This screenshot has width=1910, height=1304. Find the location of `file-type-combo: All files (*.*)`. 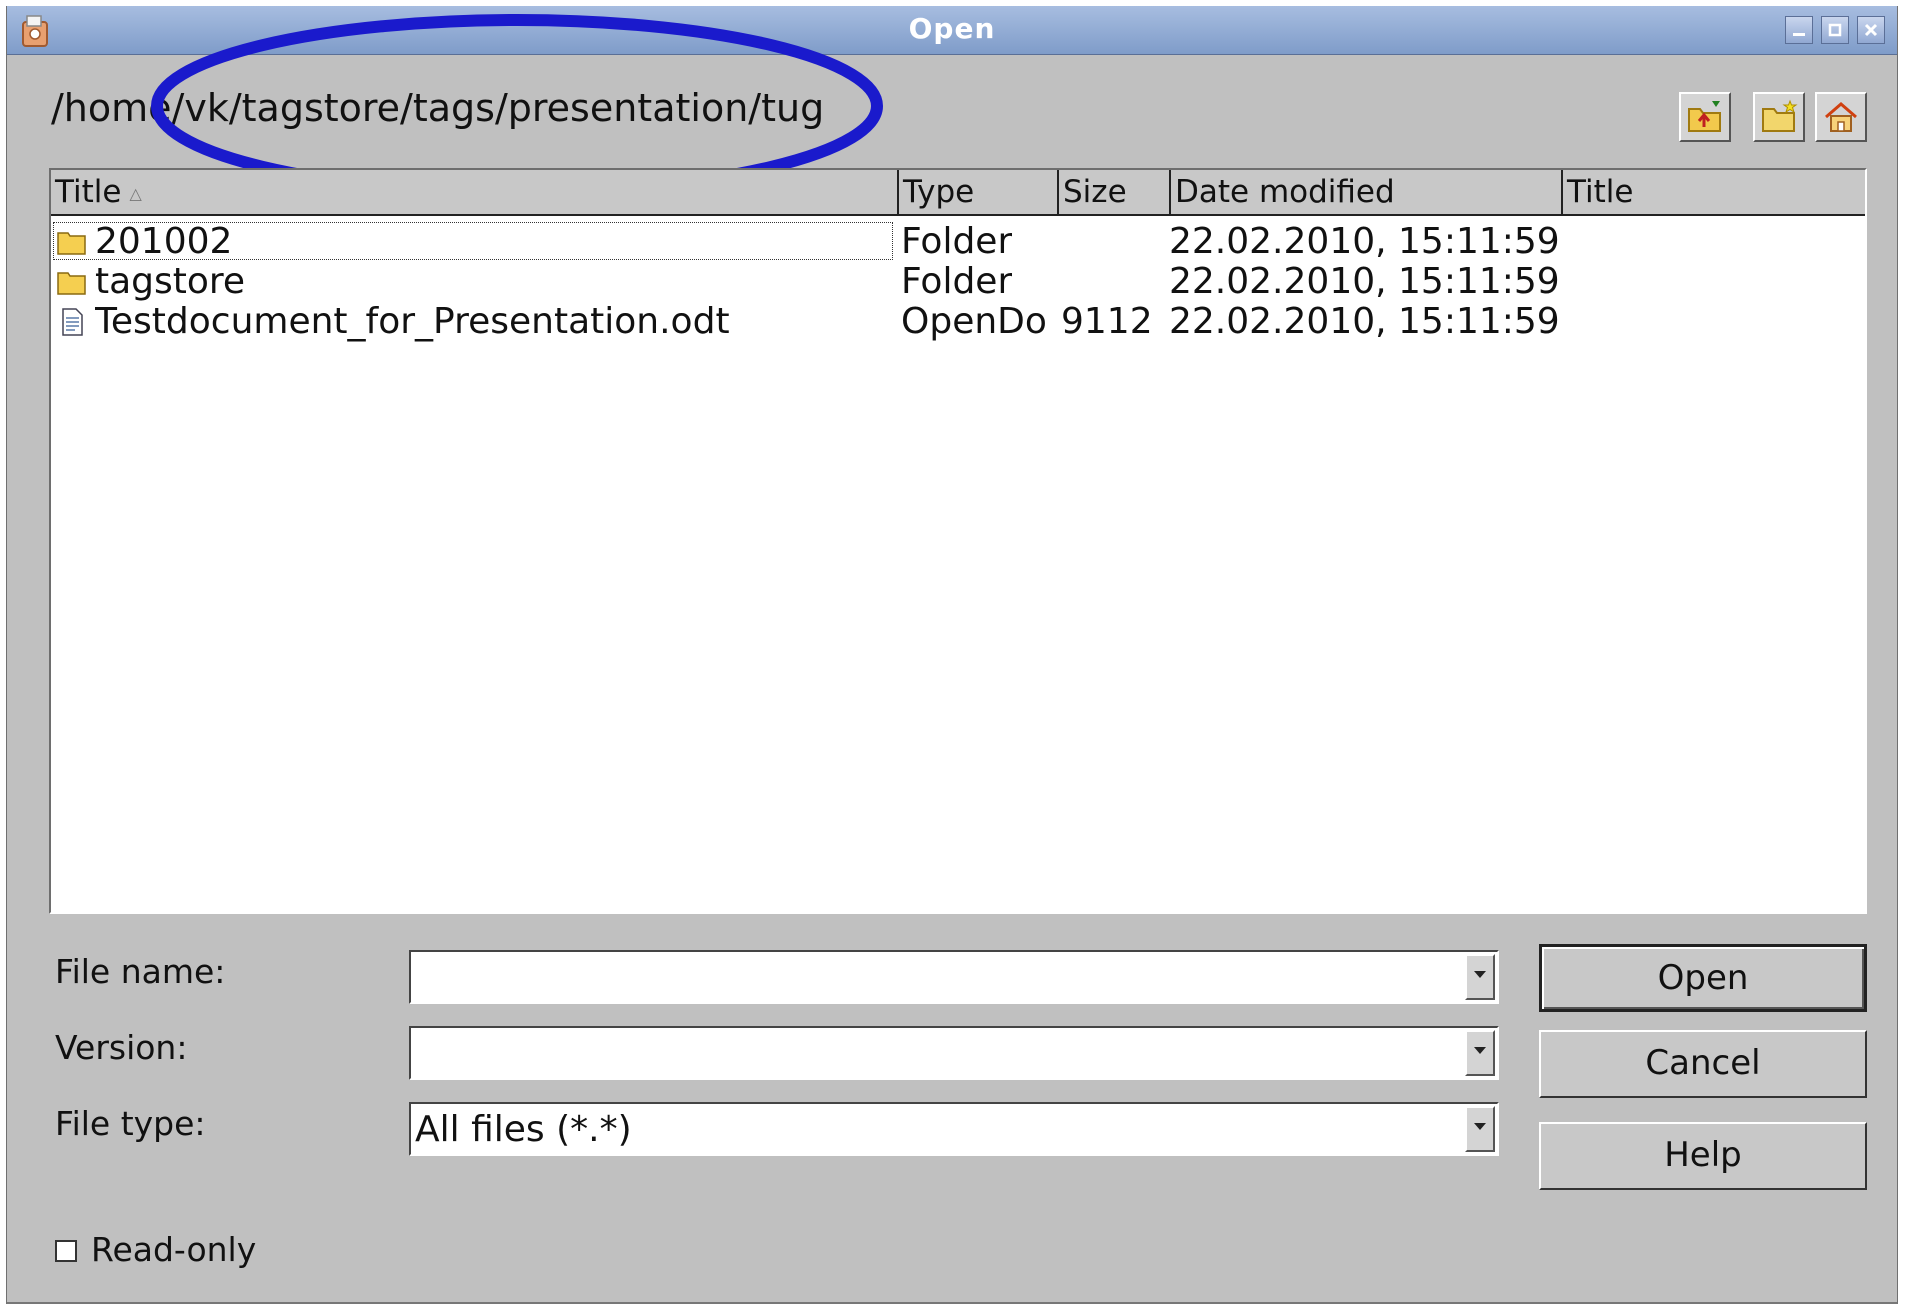

file-type-combo: All files (*.*) is located at coordinates (954, 1129).